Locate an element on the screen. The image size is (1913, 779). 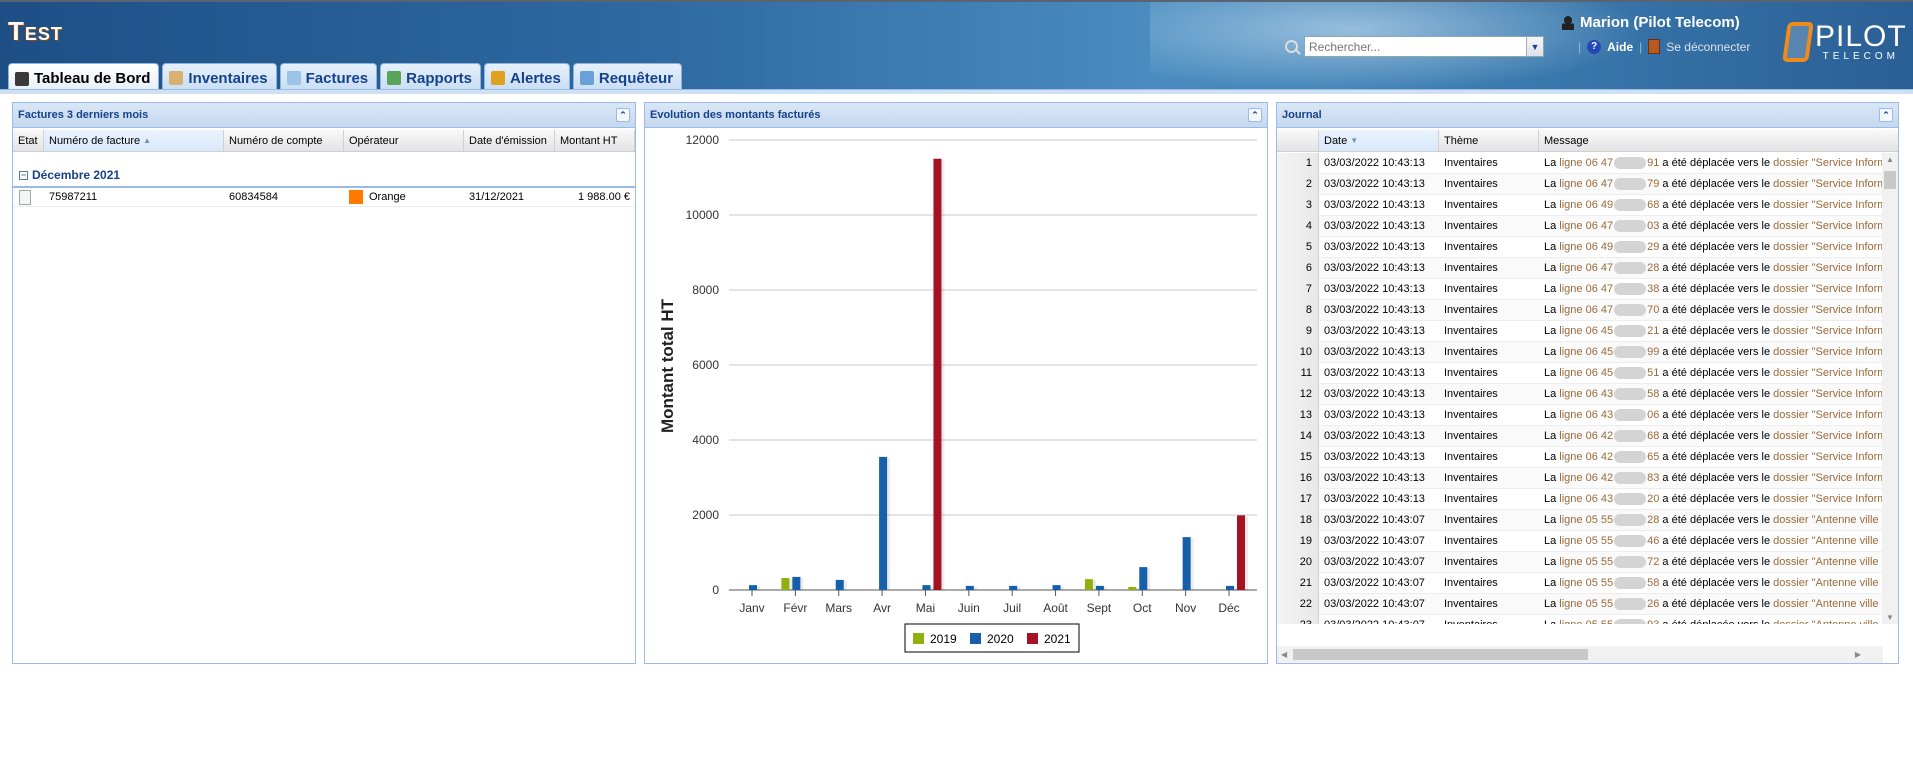
line-link: ligne 06 43 20 is located at coordinates (1609, 499).